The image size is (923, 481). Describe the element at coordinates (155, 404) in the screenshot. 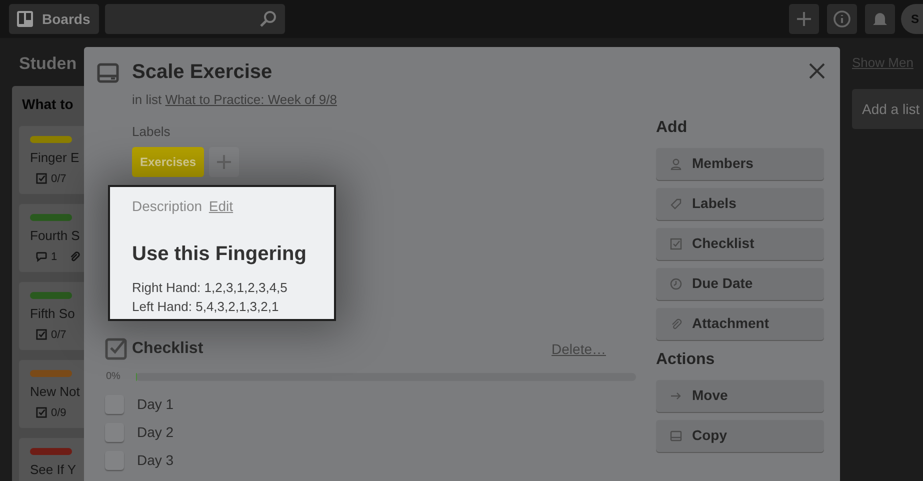

I see `checklist-item: Day 1` at that location.